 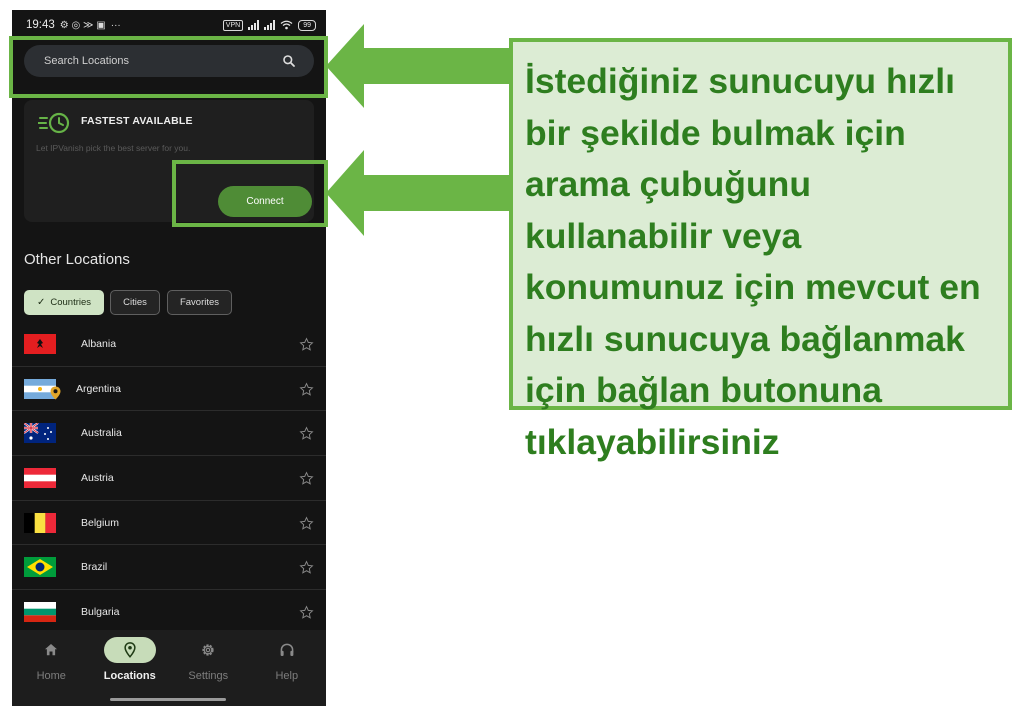 I want to click on australia-flag-icon, so click(x=40, y=433).